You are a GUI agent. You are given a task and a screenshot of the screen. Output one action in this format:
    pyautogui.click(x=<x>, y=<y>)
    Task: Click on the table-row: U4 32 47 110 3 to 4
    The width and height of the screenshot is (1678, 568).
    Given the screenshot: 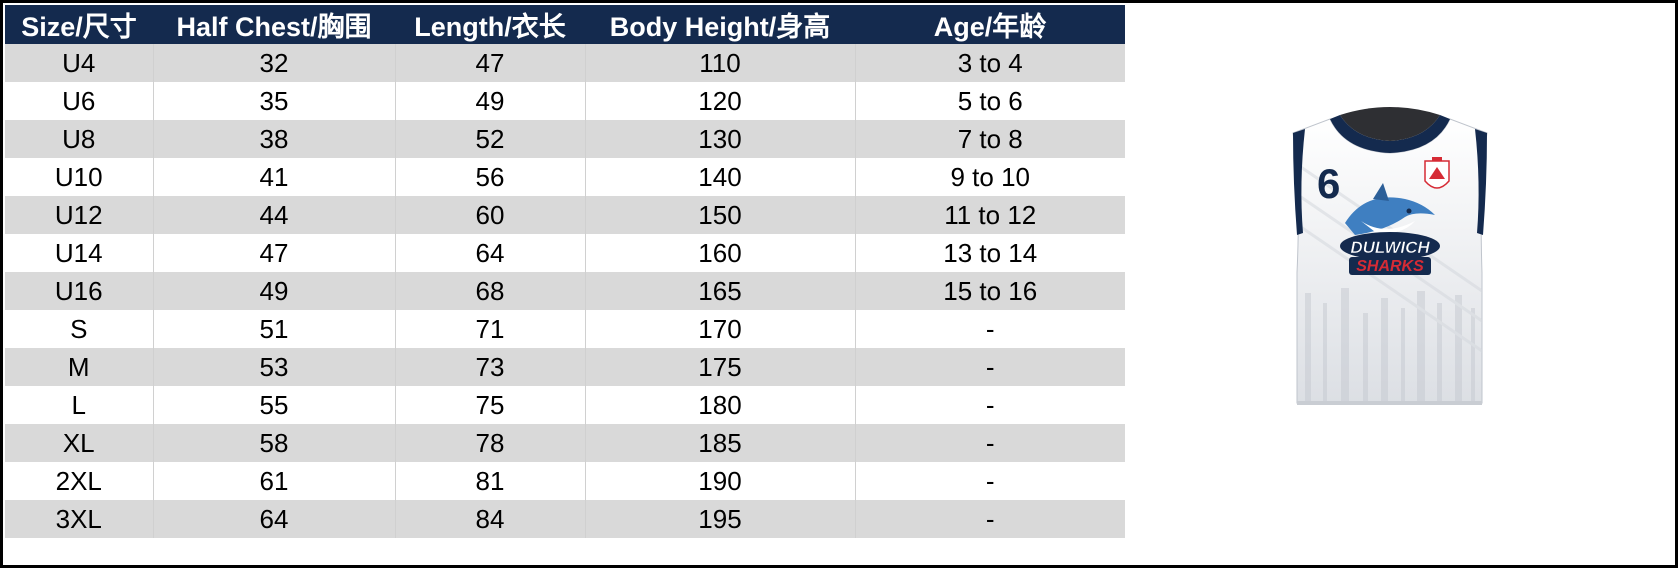 What is the action you would take?
    pyautogui.click(x=565, y=63)
    